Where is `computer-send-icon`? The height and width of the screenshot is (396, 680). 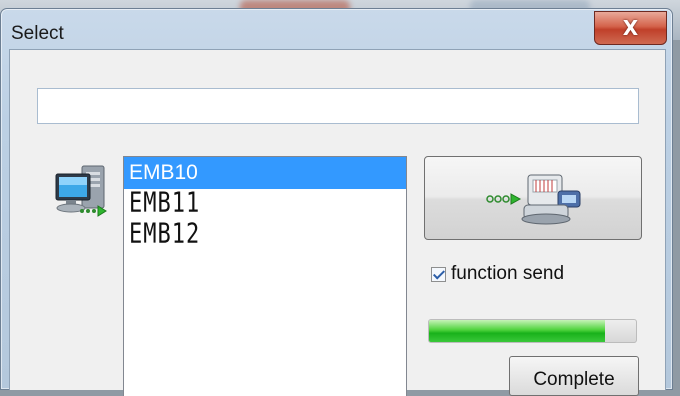 computer-send-icon is located at coordinates (81, 191).